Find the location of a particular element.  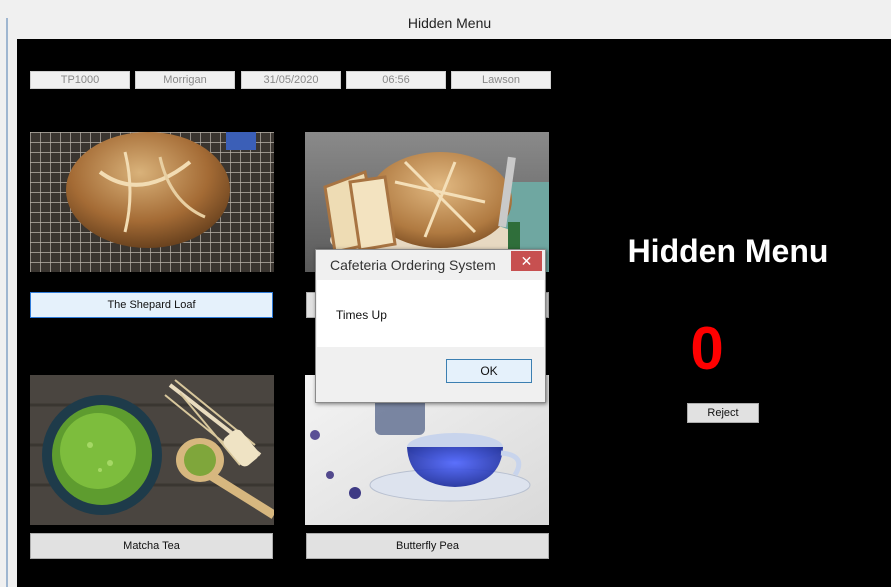

ok-button-label: OK is located at coordinates (489, 371).